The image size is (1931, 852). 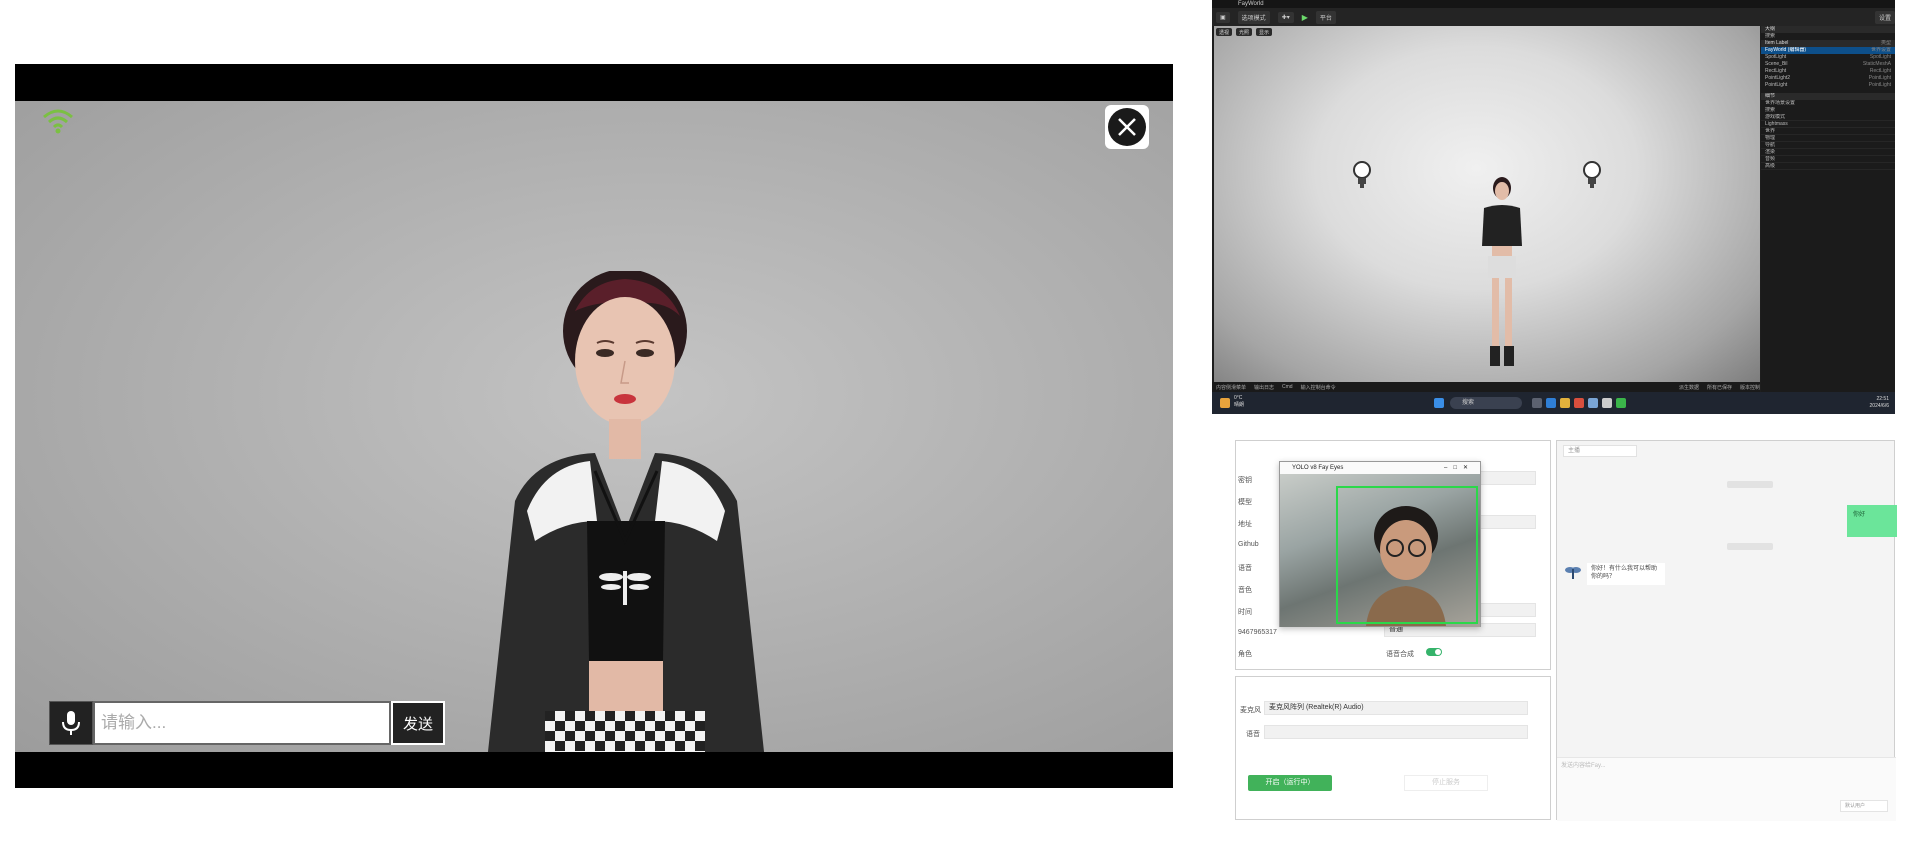 What do you see at coordinates (1486, 387) in the screenshot?
I see `editor-status-bar: 内容侧滑菜单 输出日志 Cmd 输入控制台命令 派生数据 所有已保存 版本控制` at bounding box center [1486, 387].